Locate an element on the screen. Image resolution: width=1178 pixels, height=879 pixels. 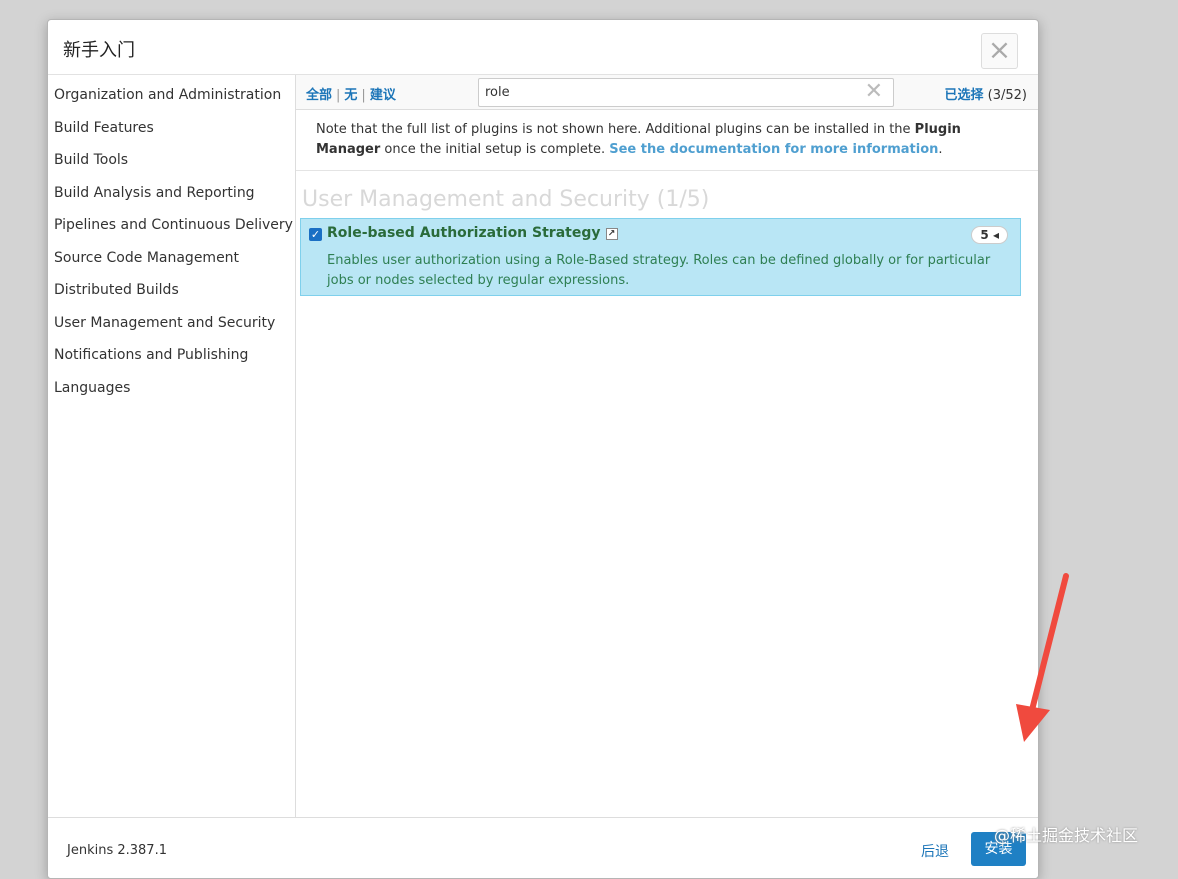
dependency-count-badge: 5 ◂ is located at coordinates (989, 235).